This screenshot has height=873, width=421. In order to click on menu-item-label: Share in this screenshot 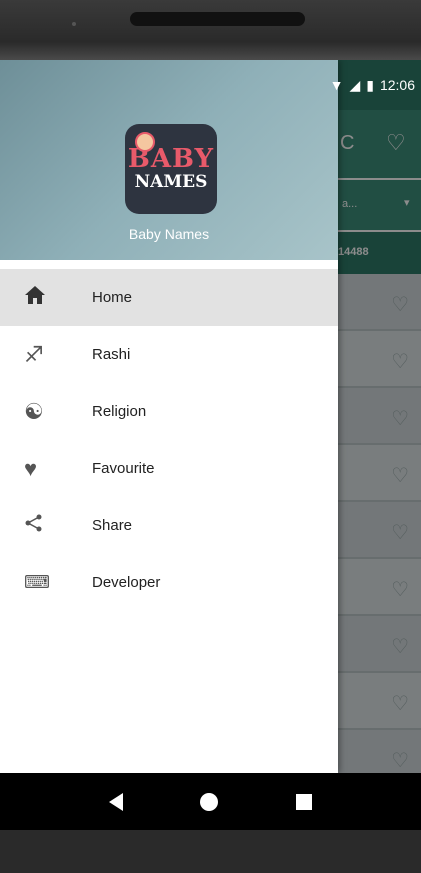, I will do `click(112, 525)`.